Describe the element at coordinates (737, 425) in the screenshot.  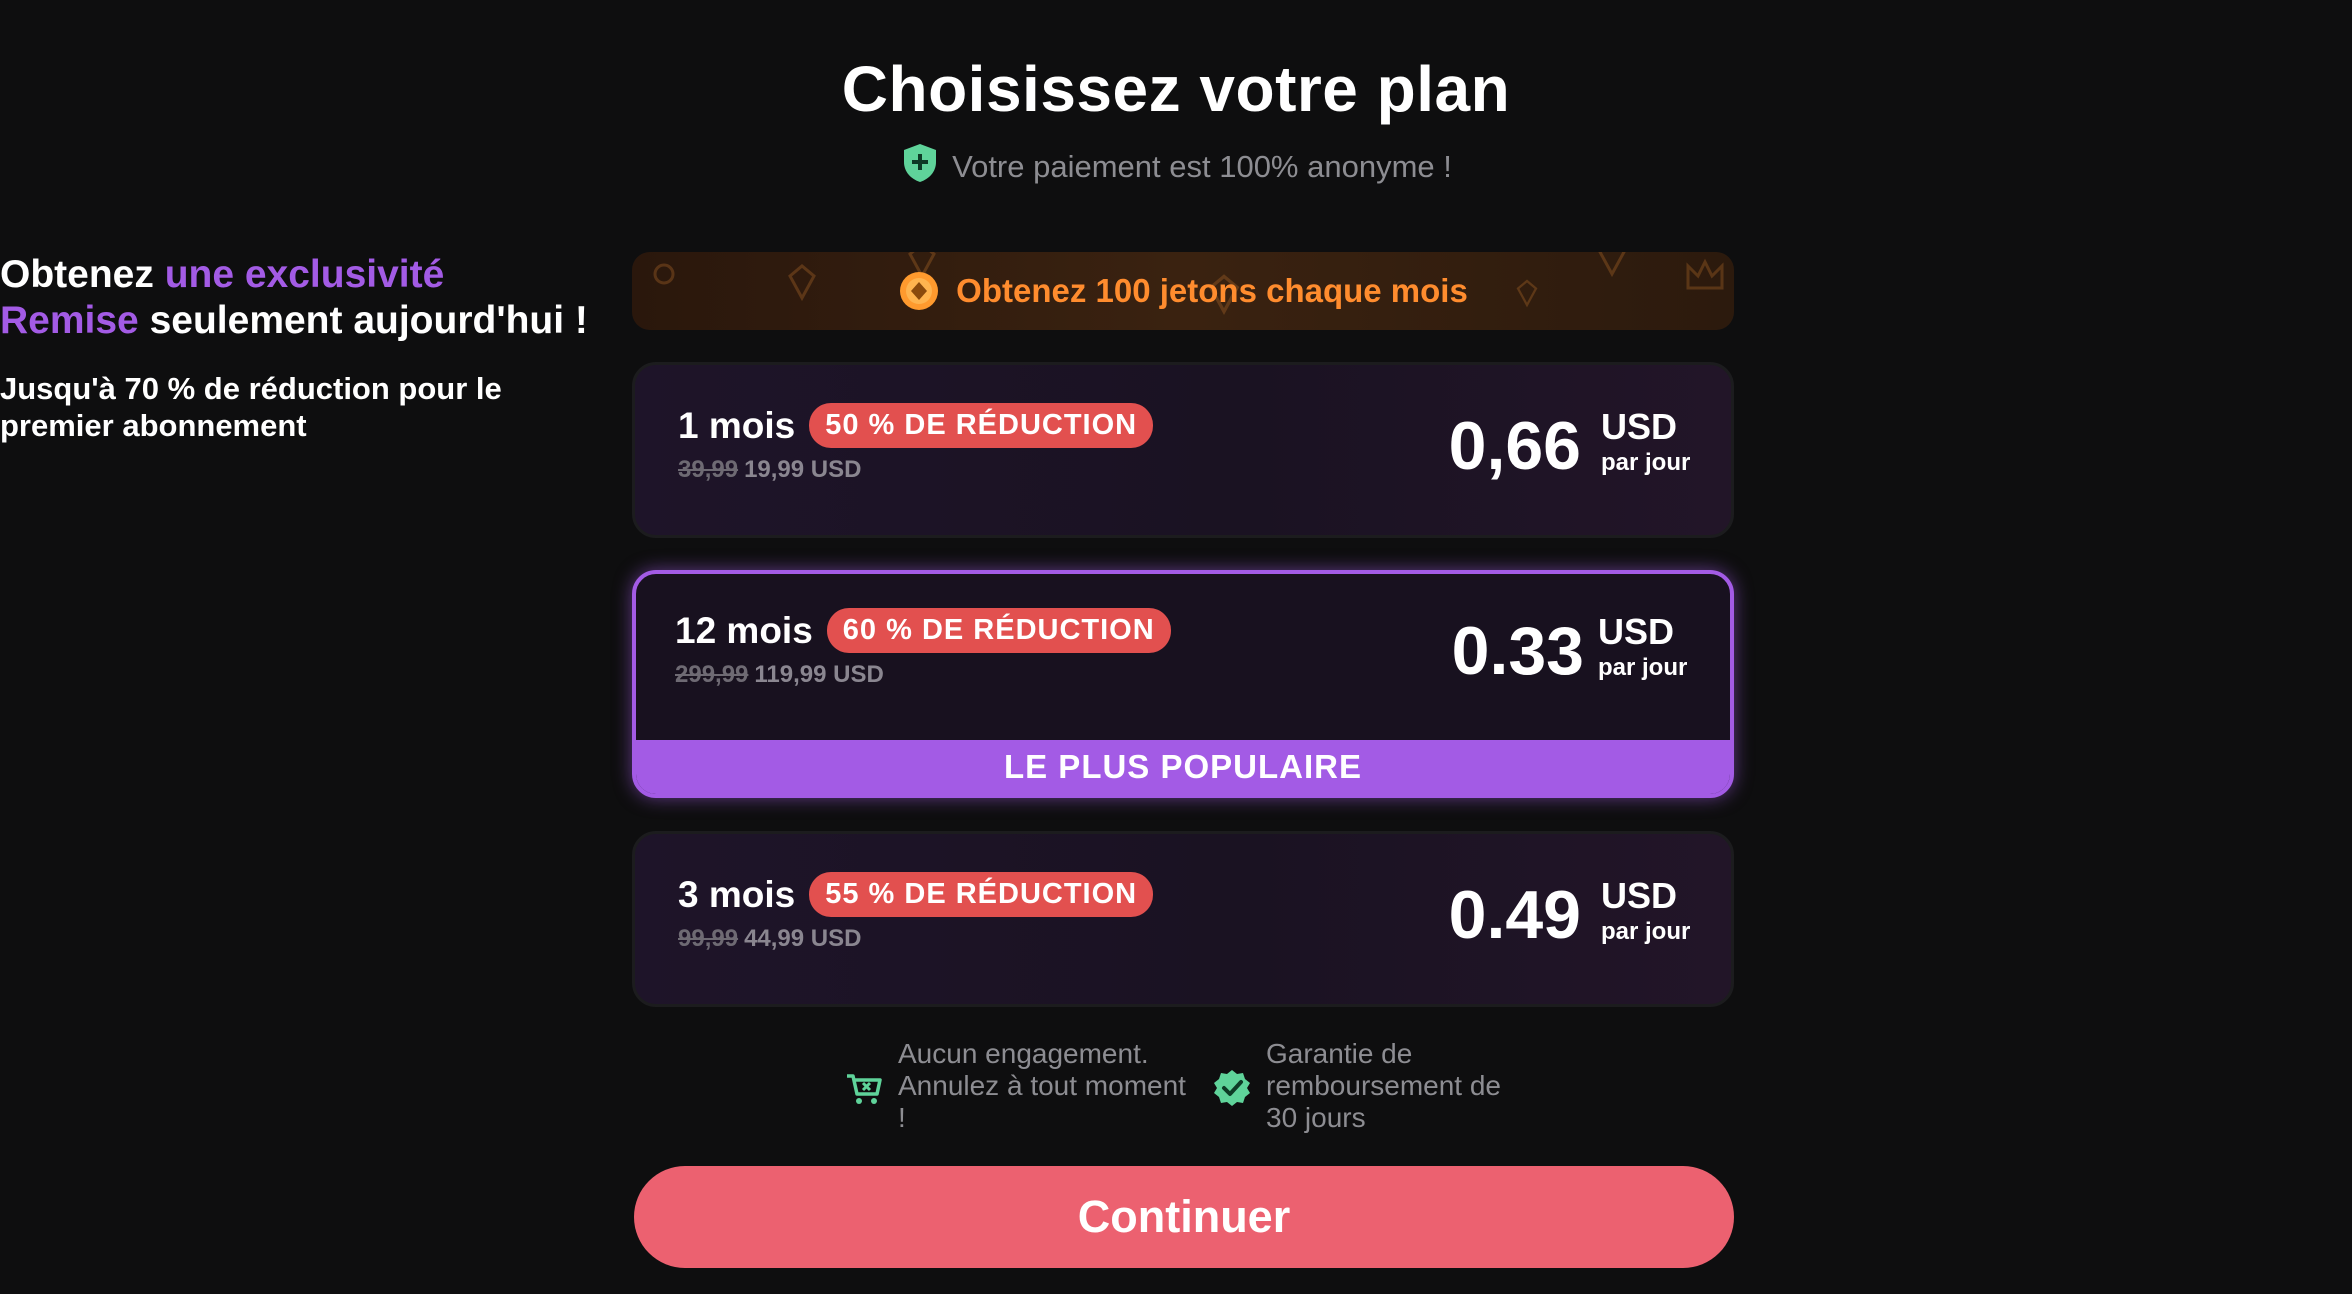
I see `plan-name: 1 mois` at that location.